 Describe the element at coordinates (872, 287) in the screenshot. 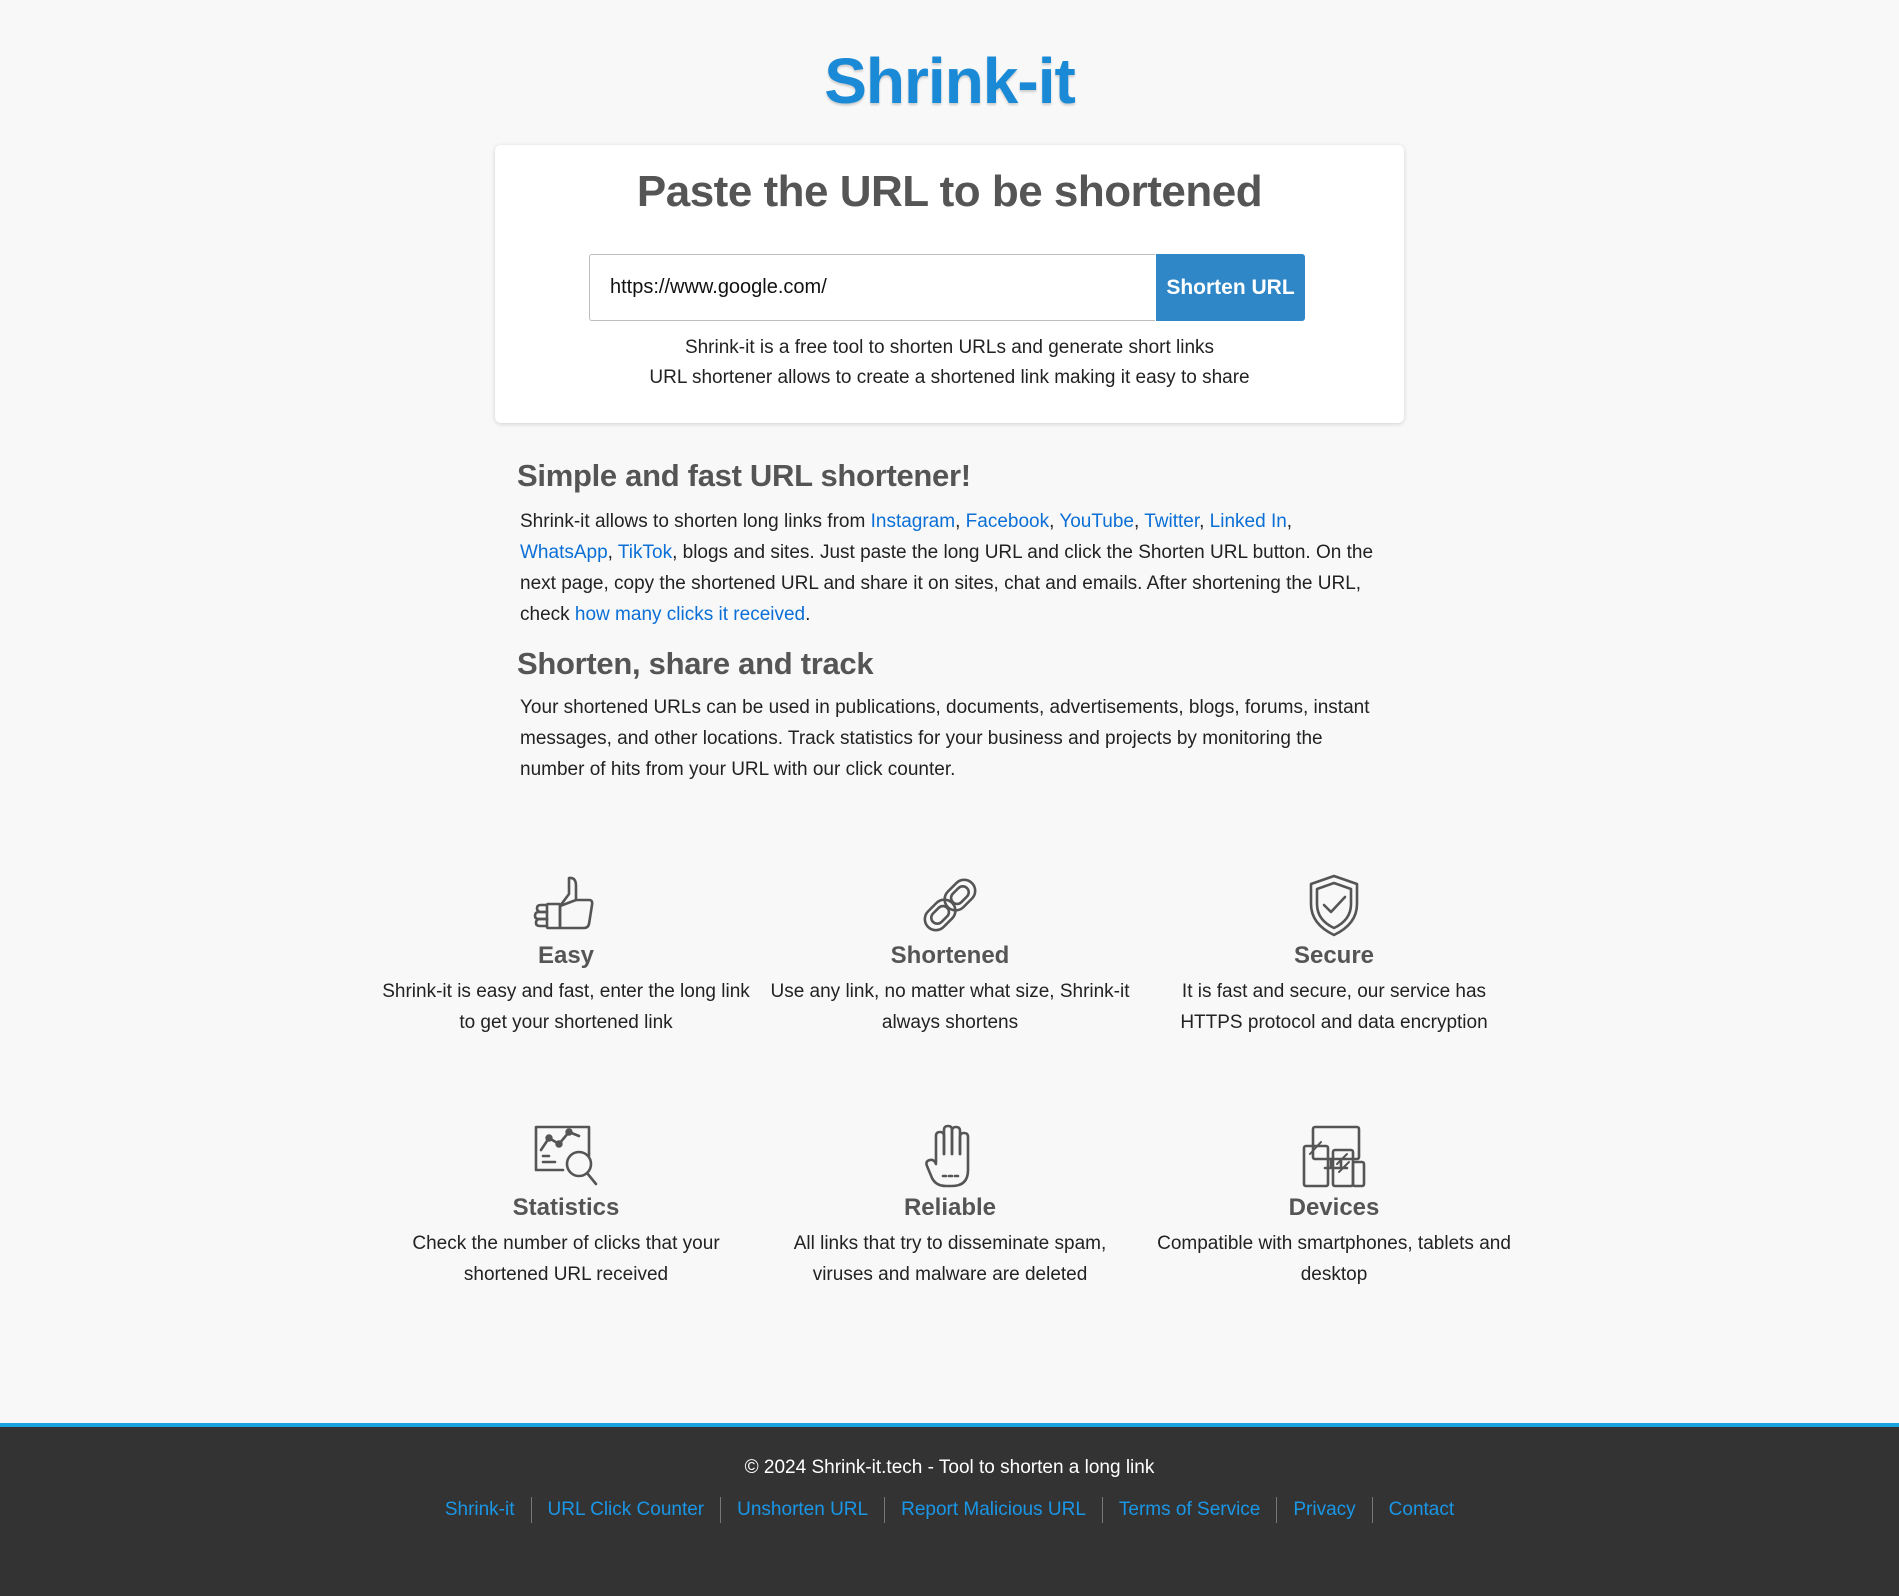

I see `url-input` at that location.